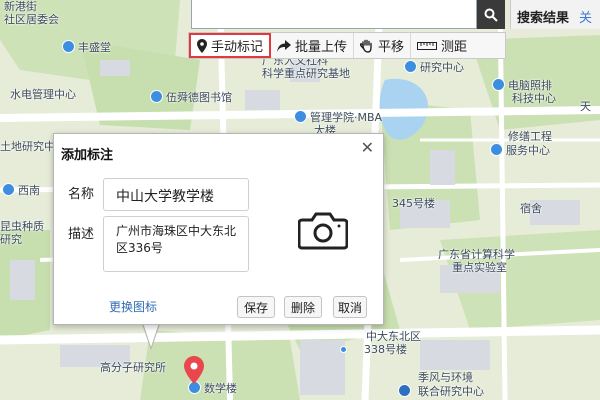  What do you see at coordinates (427, 45) in the screenshot?
I see `ruler-icon` at bounding box center [427, 45].